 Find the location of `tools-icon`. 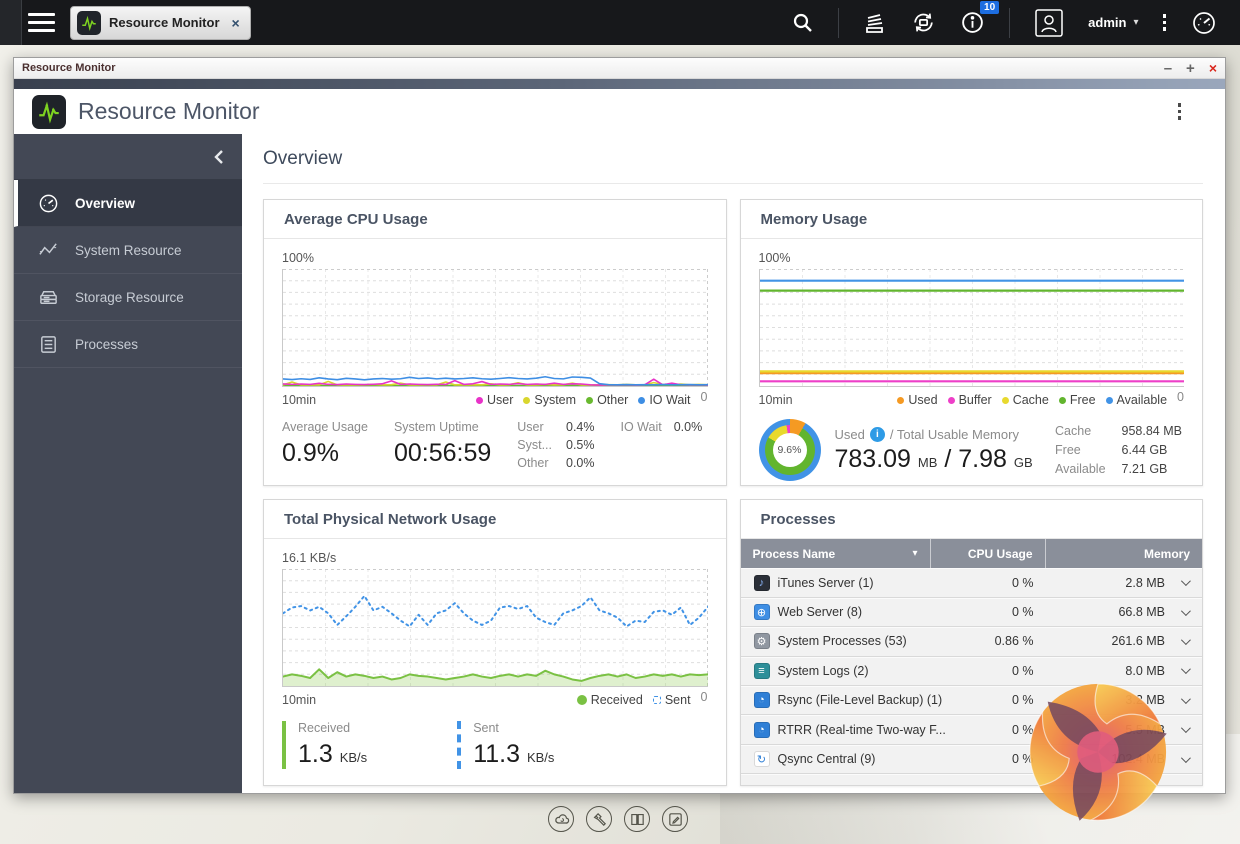

tools-icon is located at coordinates (599, 819).